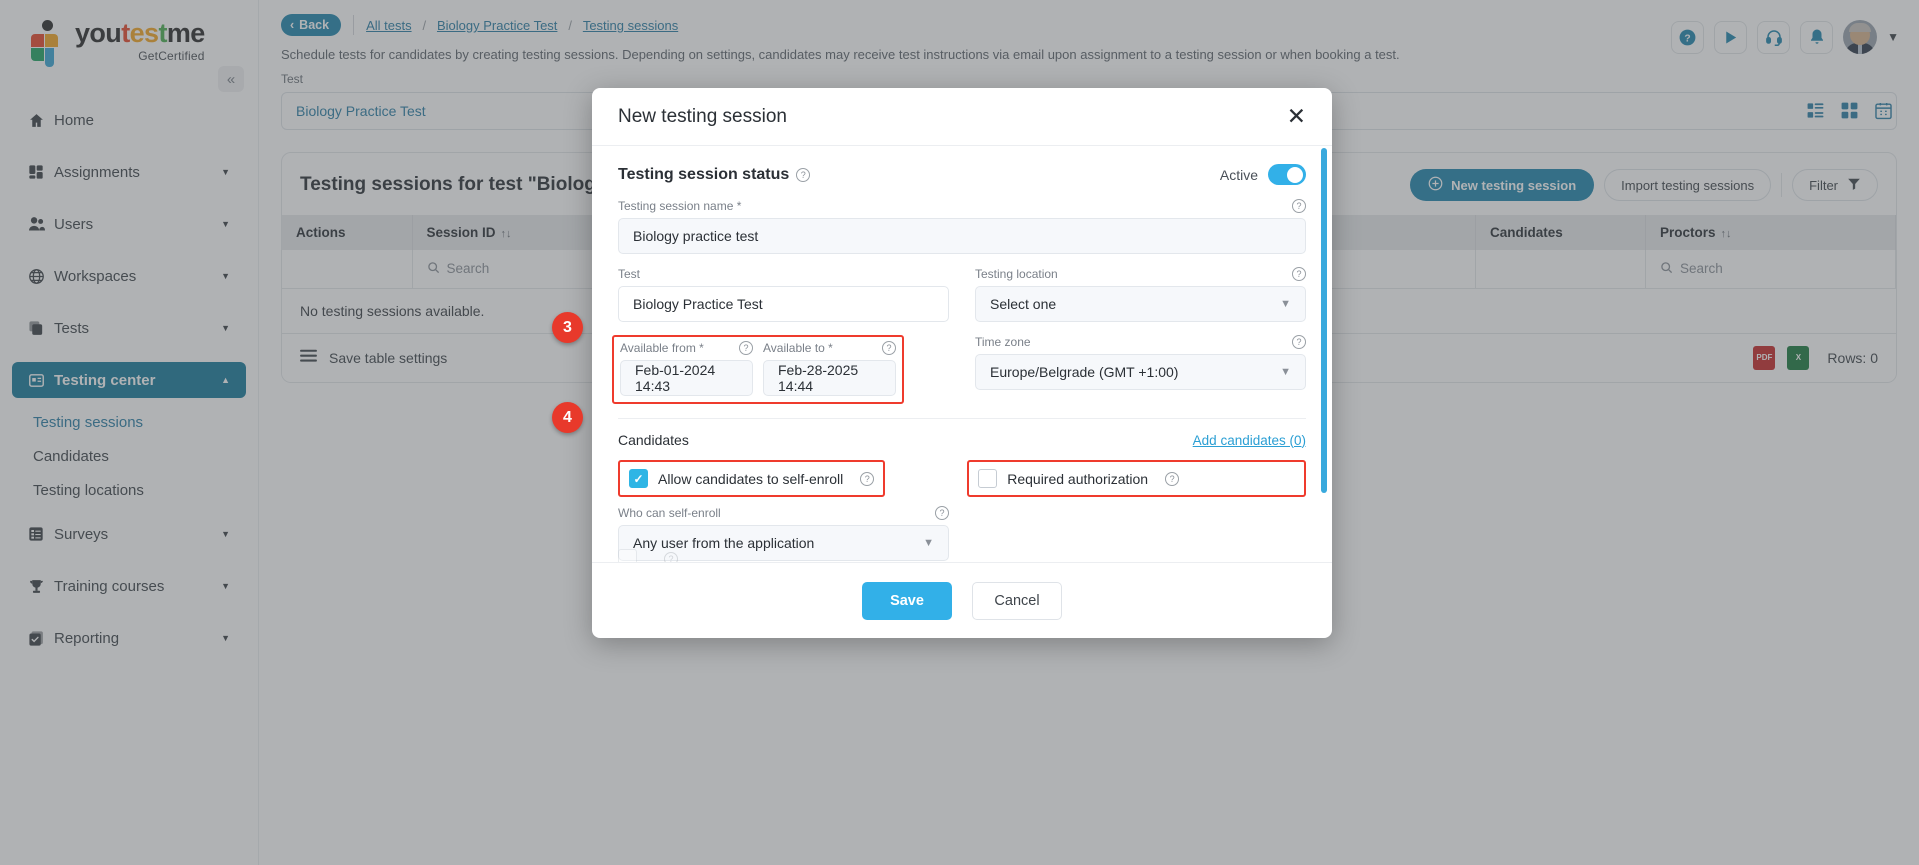 The image size is (1919, 865). Describe the element at coordinates (1140, 342) in the screenshot. I see `timezone-label: Time zone ?` at that location.